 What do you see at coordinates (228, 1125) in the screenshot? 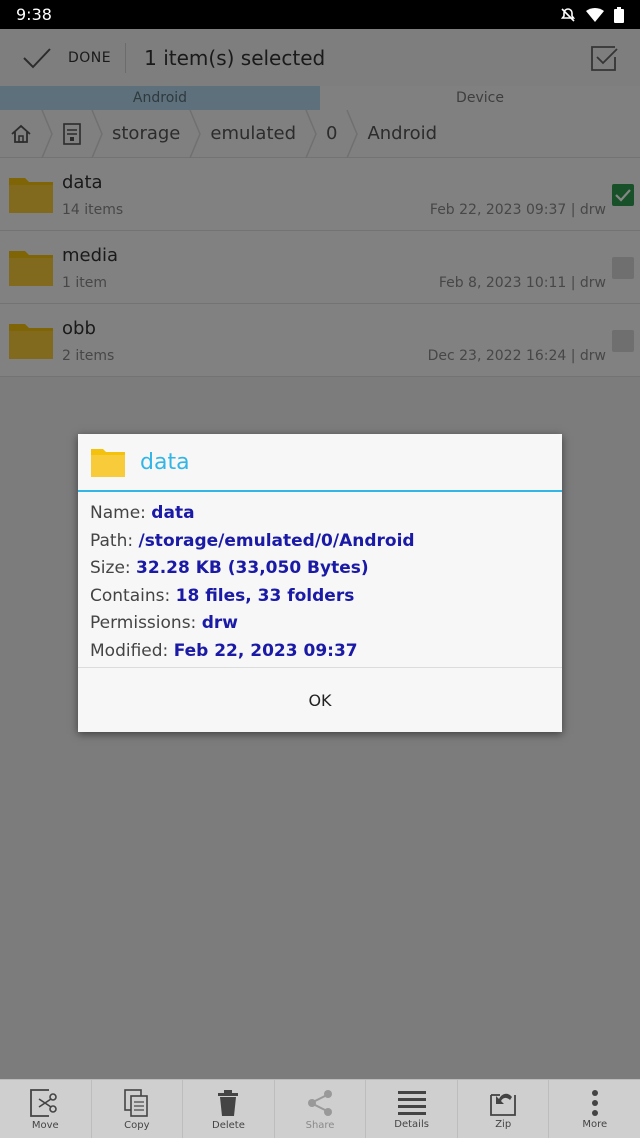
I see `delete-label: Delete` at bounding box center [228, 1125].